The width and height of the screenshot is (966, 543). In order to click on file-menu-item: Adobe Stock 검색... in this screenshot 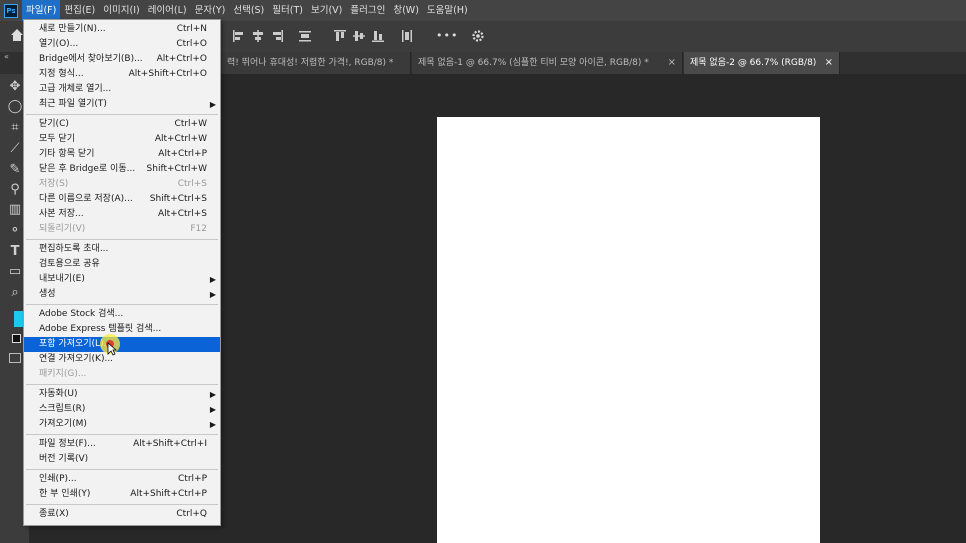, I will do `click(122, 314)`.